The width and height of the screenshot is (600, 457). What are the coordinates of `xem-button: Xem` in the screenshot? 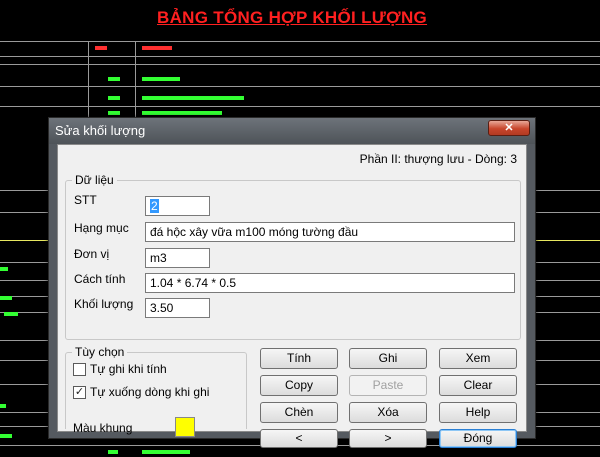 It's located at (478, 358).